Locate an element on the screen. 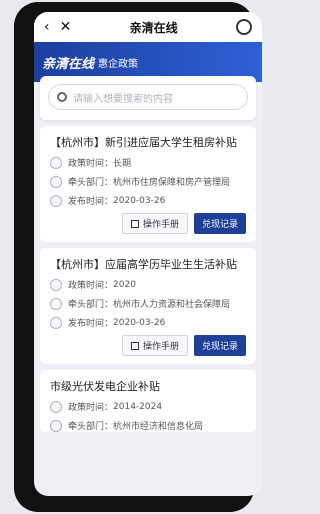  dept-value: 杭州市住房保障和房产管理局 is located at coordinates (172, 183).